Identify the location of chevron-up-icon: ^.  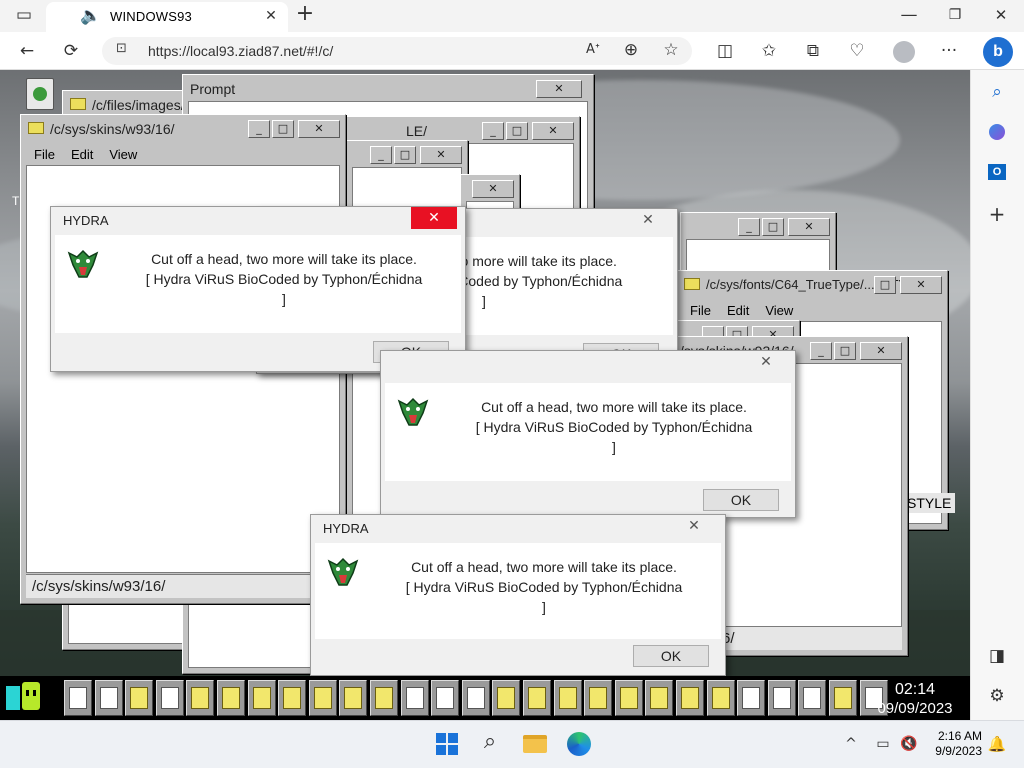
(851, 745).